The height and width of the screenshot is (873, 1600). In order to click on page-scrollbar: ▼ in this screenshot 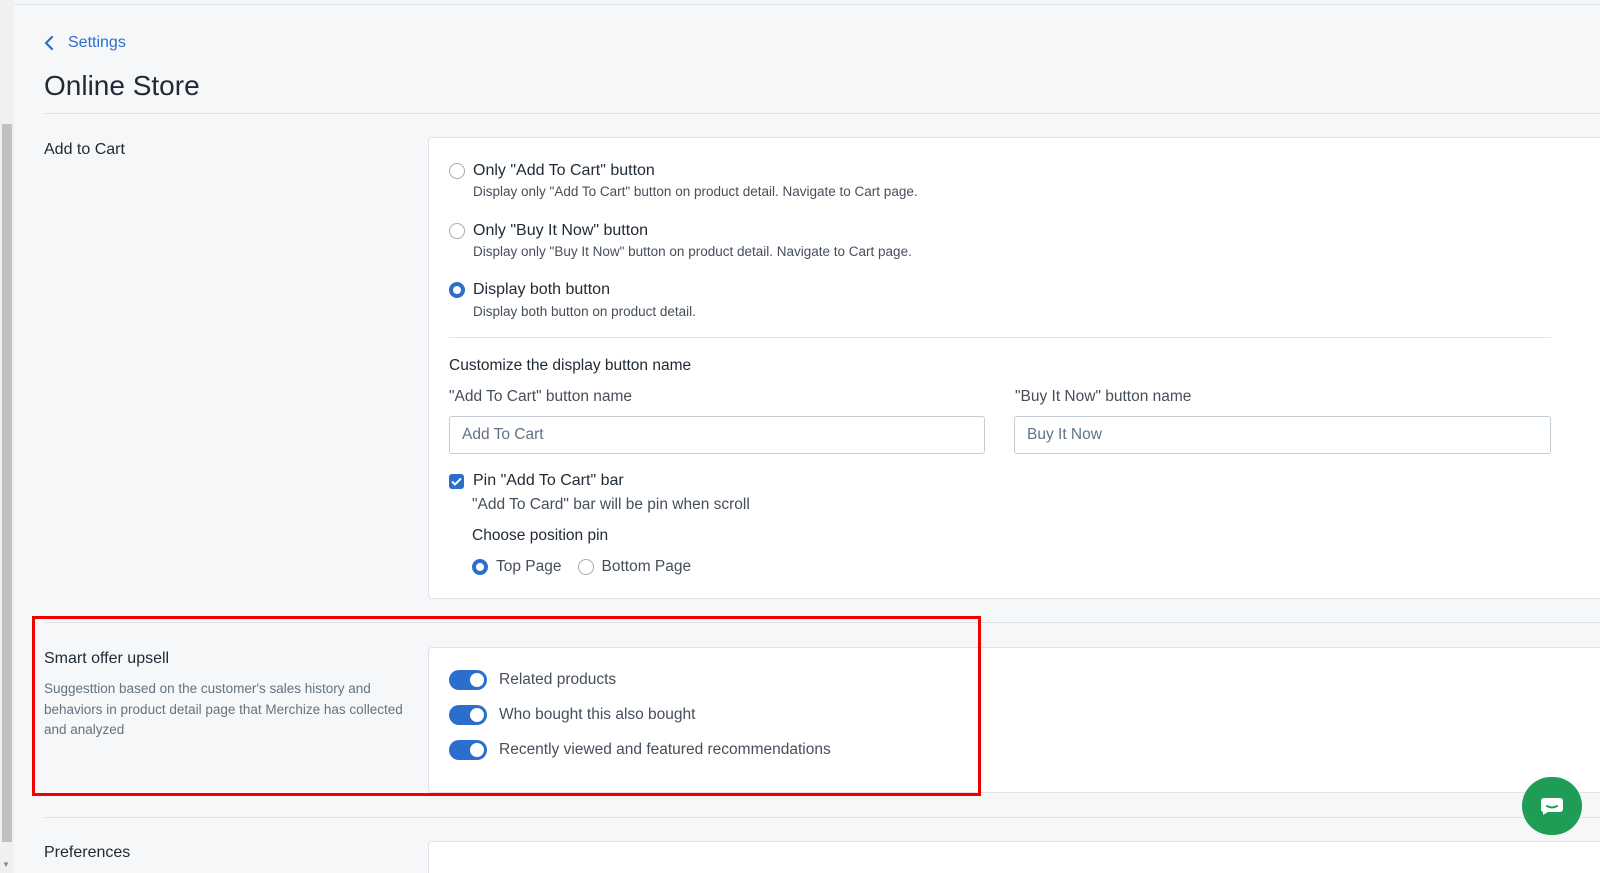, I will do `click(7, 436)`.